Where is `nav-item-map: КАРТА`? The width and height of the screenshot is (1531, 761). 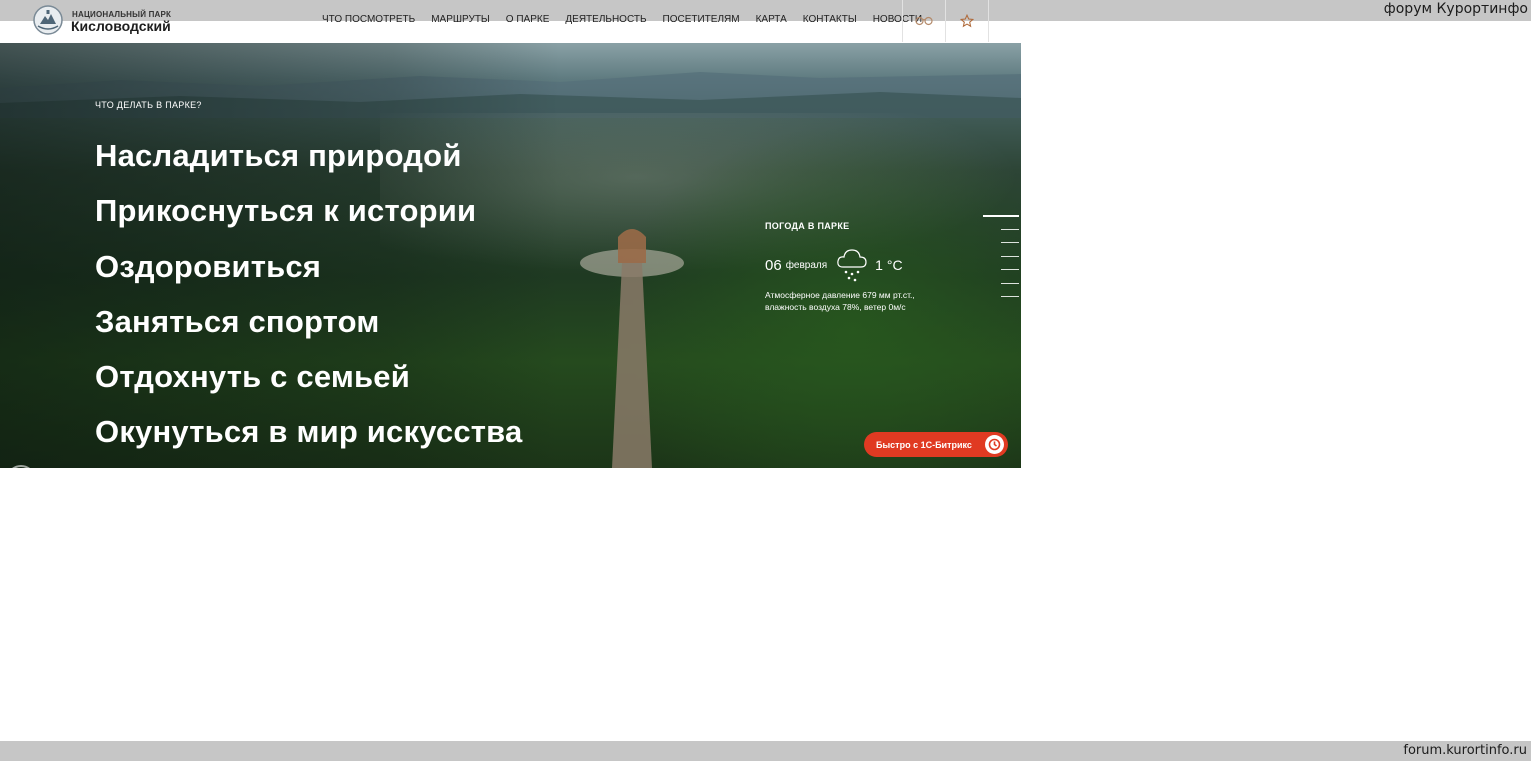
nav-item-map: КАРТА is located at coordinates (771, 19).